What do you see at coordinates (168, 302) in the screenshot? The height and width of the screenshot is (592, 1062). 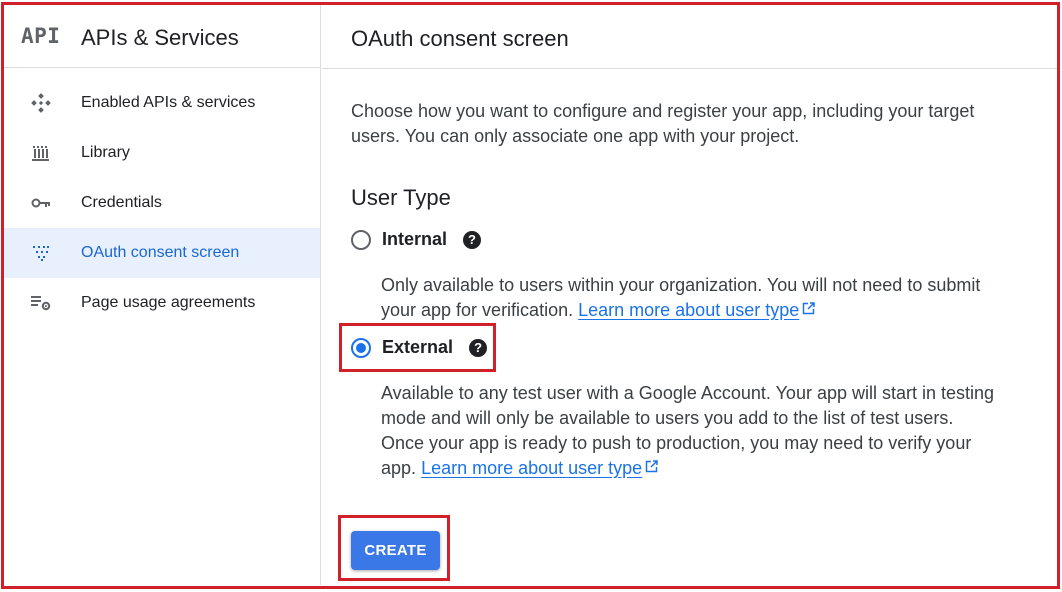 I see `sidebar-item-label: Page usage agreements` at bounding box center [168, 302].